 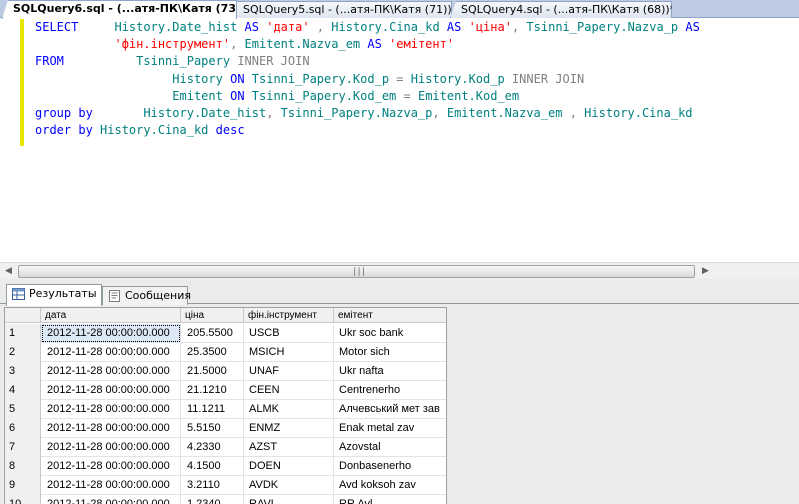 What do you see at coordinates (54, 295) in the screenshot?
I see `tab-results: Результаты` at bounding box center [54, 295].